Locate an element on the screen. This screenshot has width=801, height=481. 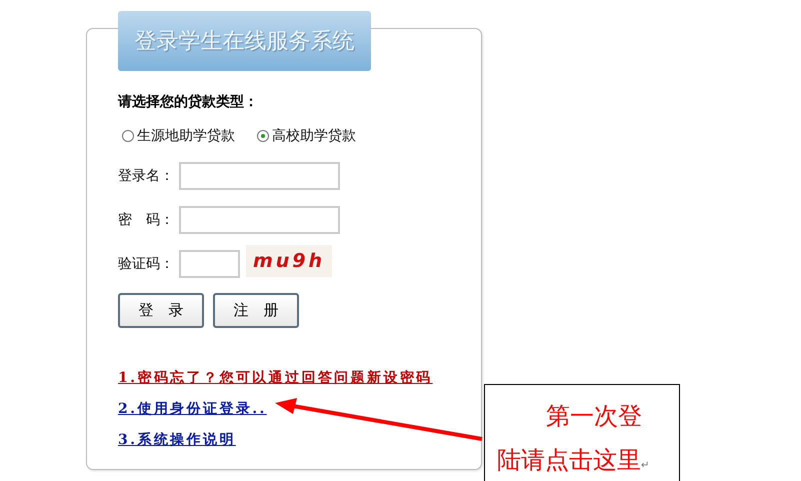
help-link: 1.密码忘了？您可以通过回答问题新设密码 is located at coordinates (275, 378).